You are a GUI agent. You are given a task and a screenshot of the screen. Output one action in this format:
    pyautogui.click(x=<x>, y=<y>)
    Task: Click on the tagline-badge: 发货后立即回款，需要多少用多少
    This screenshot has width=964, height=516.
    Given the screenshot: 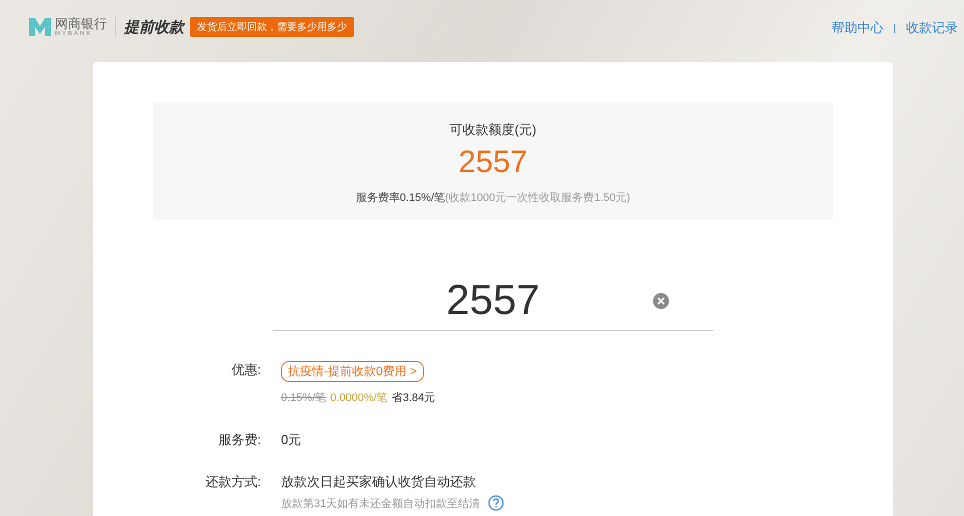 What is the action you would take?
    pyautogui.click(x=272, y=27)
    